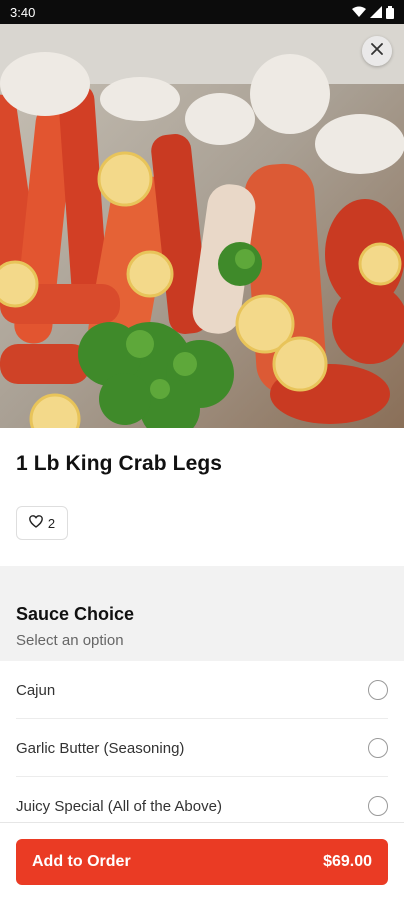 The width and height of the screenshot is (404, 900). I want to click on signal-icon, so click(376, 12).